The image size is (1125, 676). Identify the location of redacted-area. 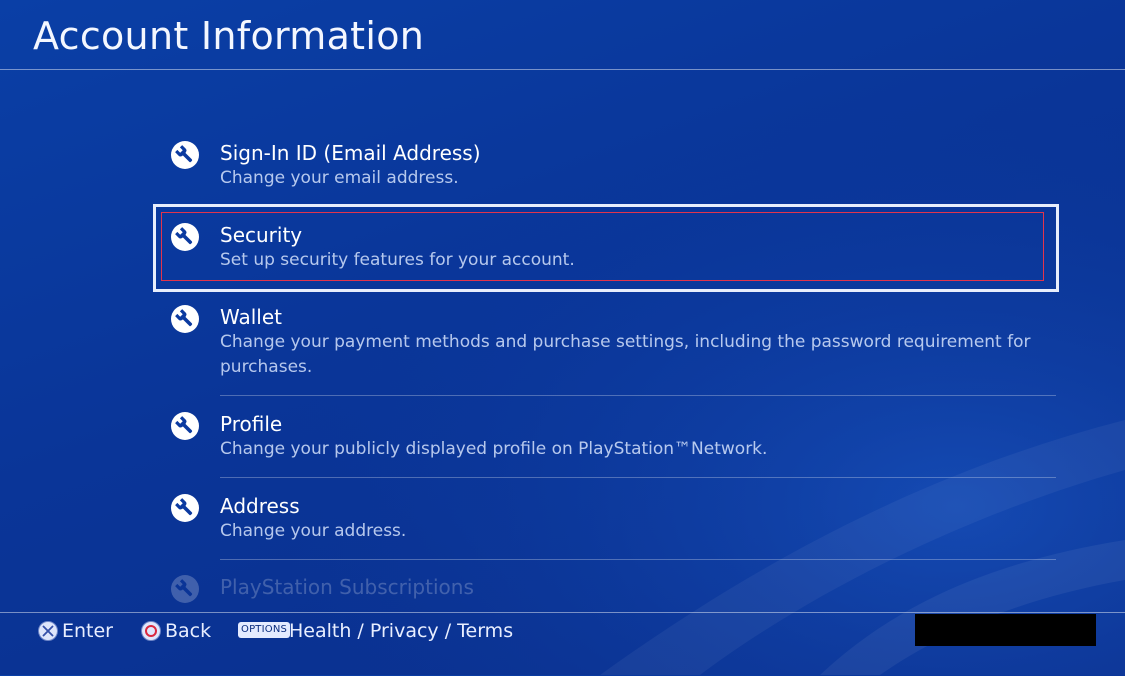
(1005, 630).